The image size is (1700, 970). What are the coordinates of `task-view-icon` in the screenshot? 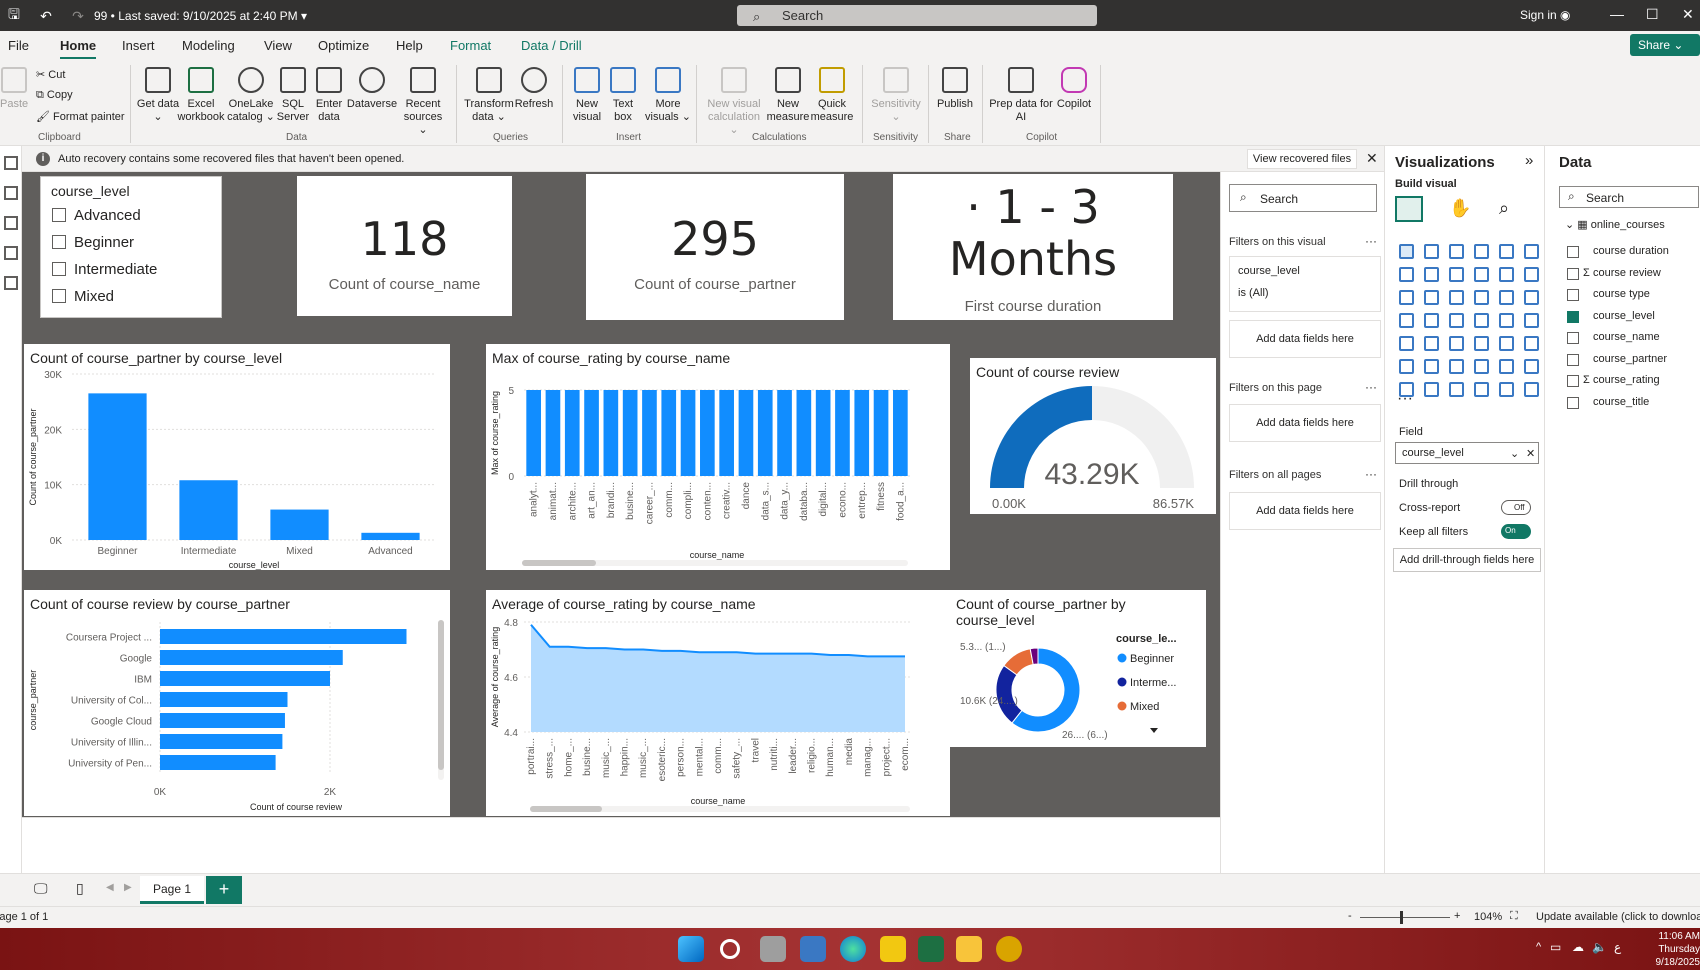 It's located at (773, 949).